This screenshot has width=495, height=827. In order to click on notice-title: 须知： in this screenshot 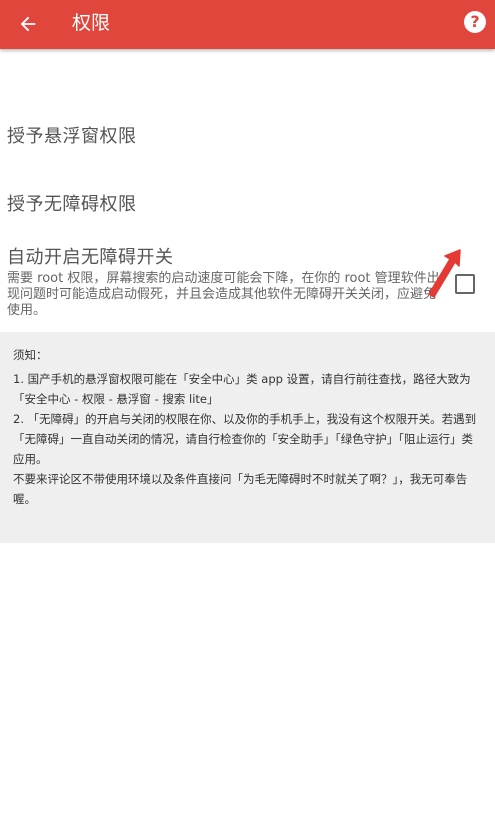, I will do `click(30, 355)`.